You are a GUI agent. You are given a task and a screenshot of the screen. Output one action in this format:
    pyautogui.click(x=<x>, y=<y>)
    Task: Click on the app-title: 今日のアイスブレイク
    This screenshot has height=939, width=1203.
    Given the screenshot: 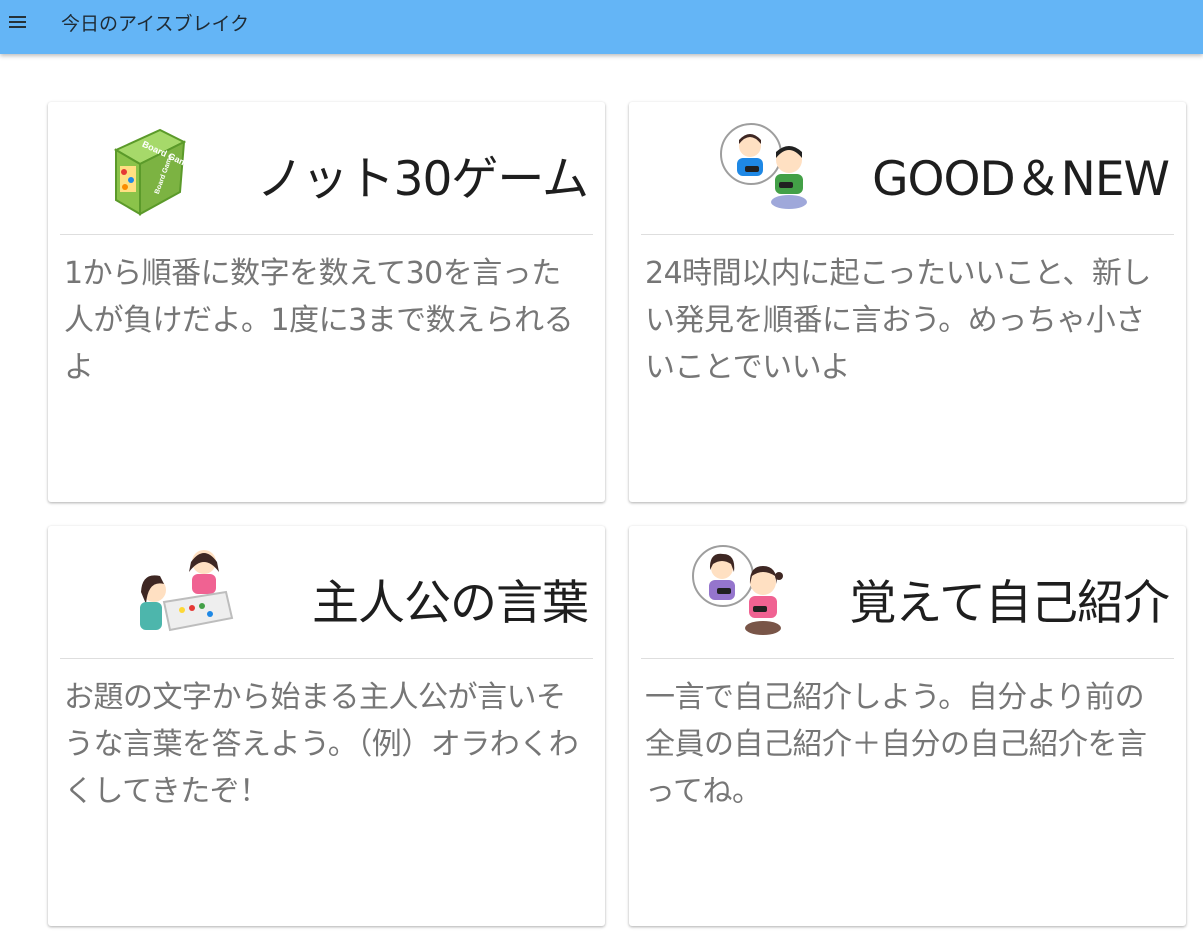 What is the action you would take?
    pyautogui.click(x=155, y=24)
    